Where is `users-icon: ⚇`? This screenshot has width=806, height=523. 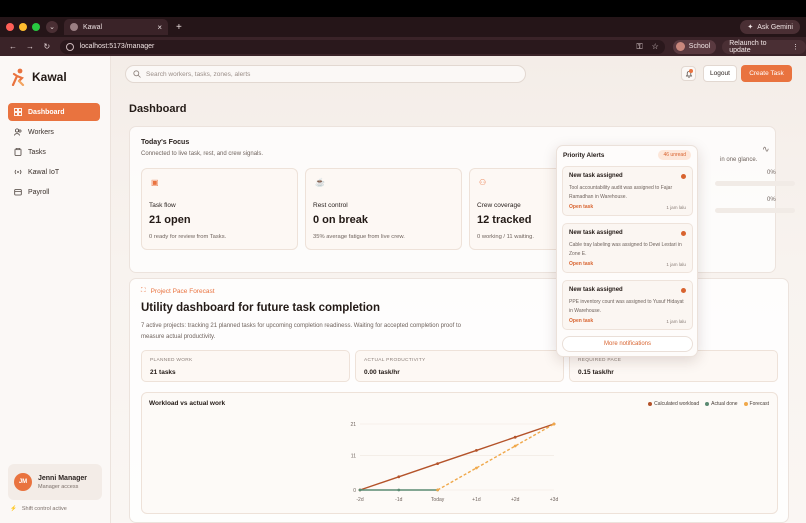 users-icon: ⚇ is located at coordinates (483, 182).